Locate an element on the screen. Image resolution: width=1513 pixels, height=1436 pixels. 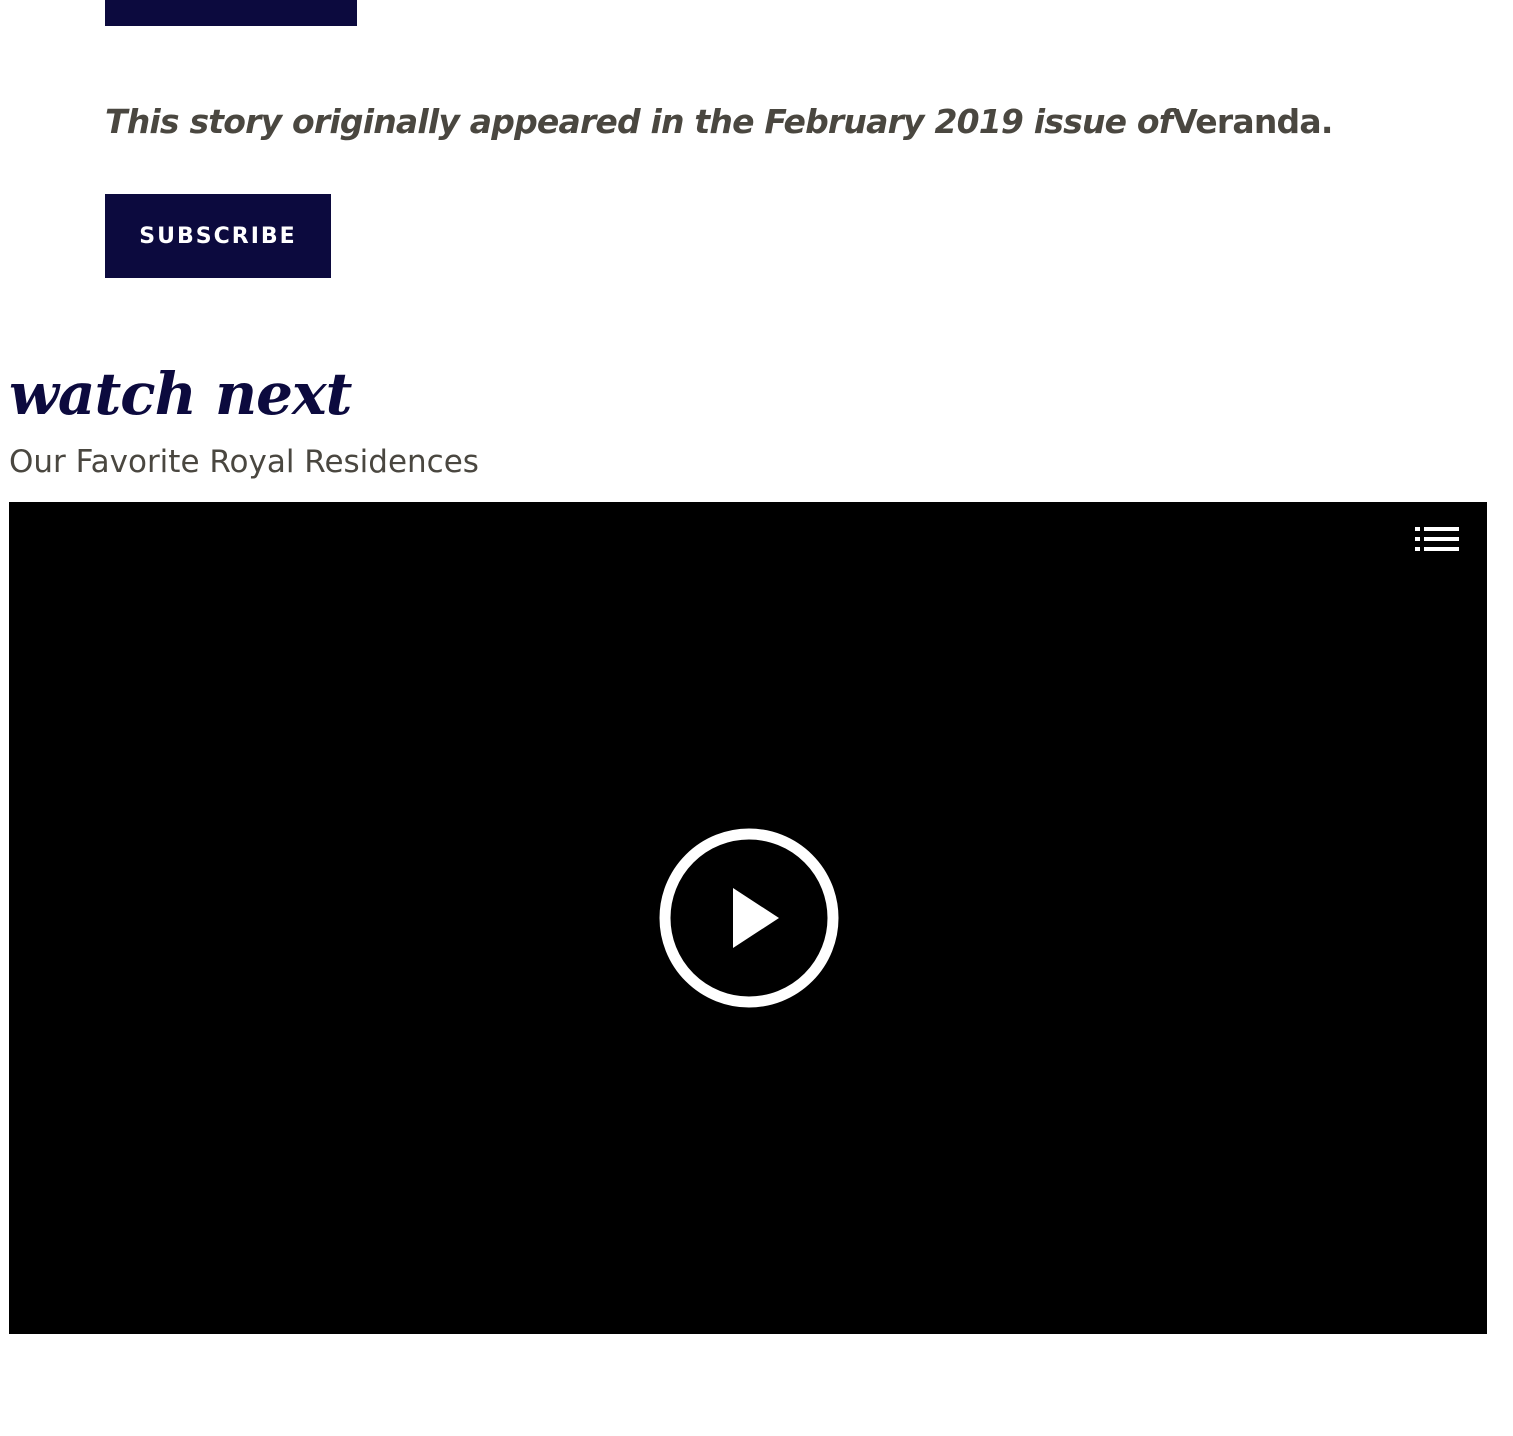
playlist-icon is located at coordinates (1437, 542).